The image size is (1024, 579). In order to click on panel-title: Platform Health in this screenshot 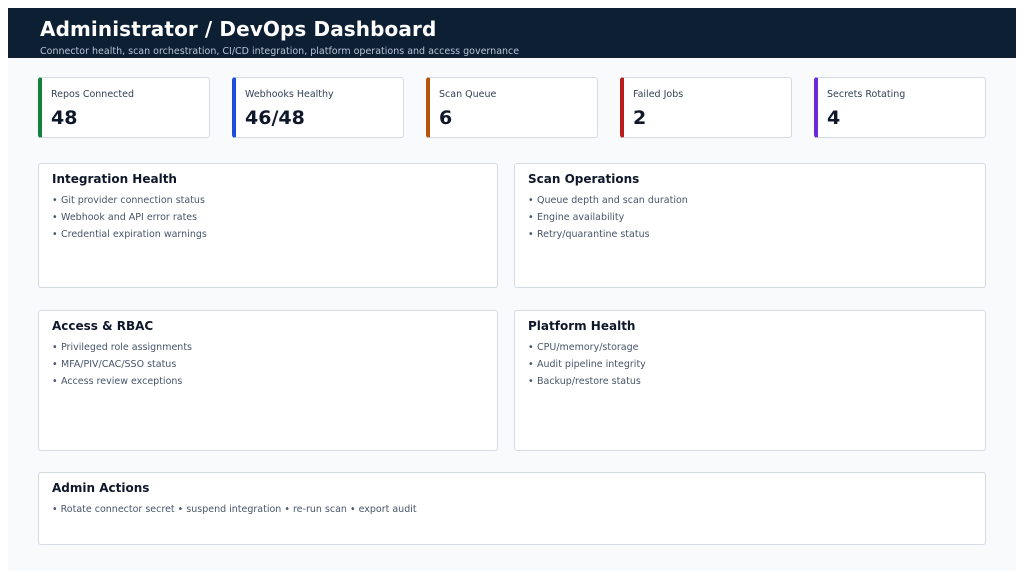, I will do `click(582, 326)`.